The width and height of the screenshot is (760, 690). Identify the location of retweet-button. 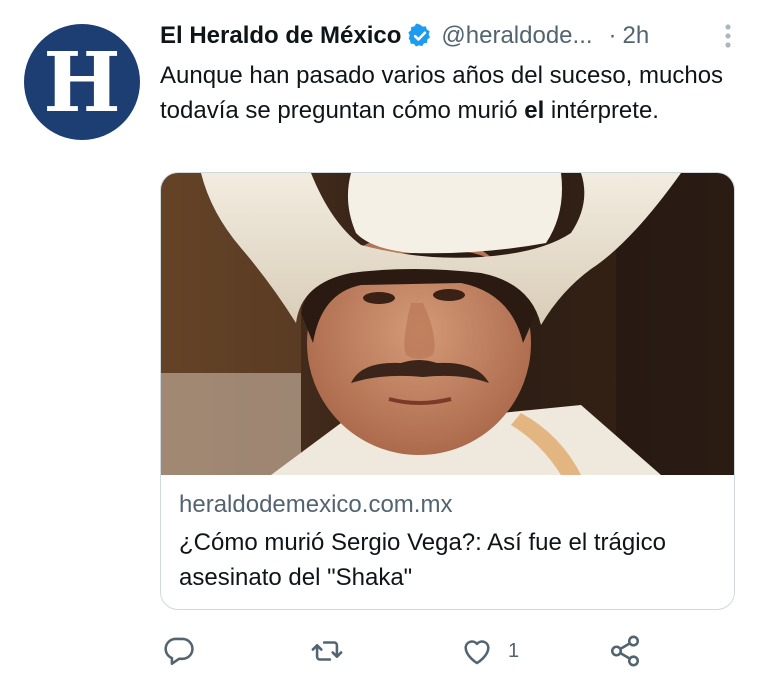
(334, 651).